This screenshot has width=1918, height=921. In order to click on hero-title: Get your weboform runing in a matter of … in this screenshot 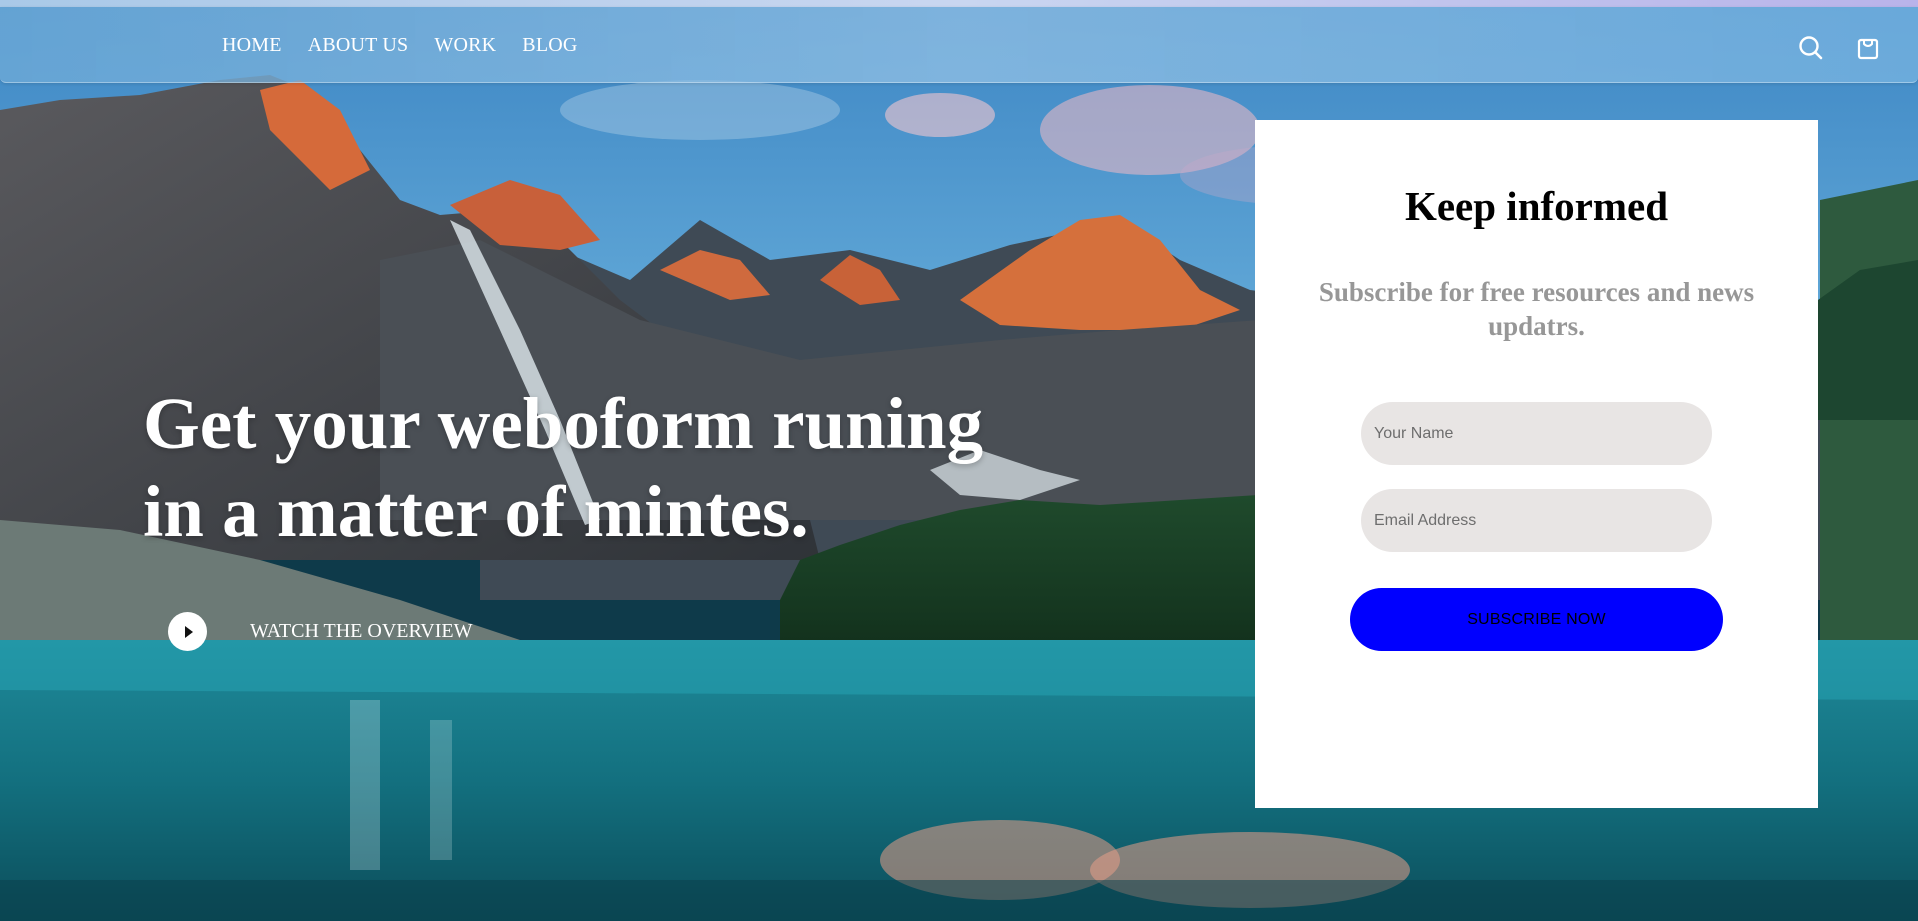, I will do `click(593, 468)`.